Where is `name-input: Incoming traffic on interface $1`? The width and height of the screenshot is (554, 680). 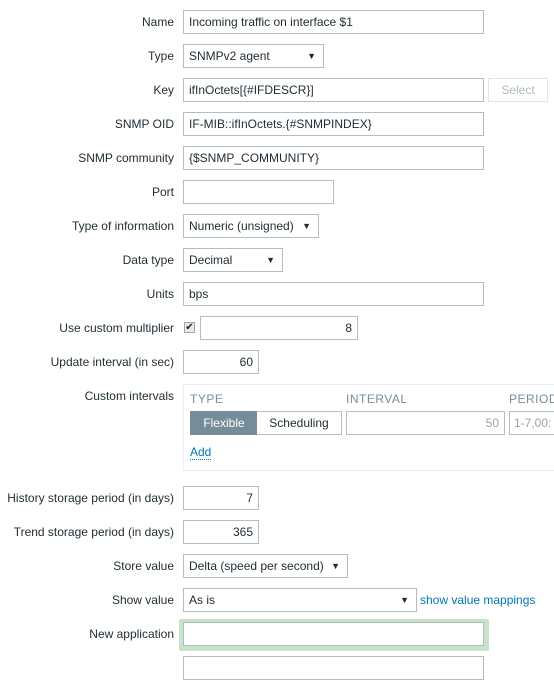
name-input: Incoming traffic on interface $1 is located at coordinates (333, 22).